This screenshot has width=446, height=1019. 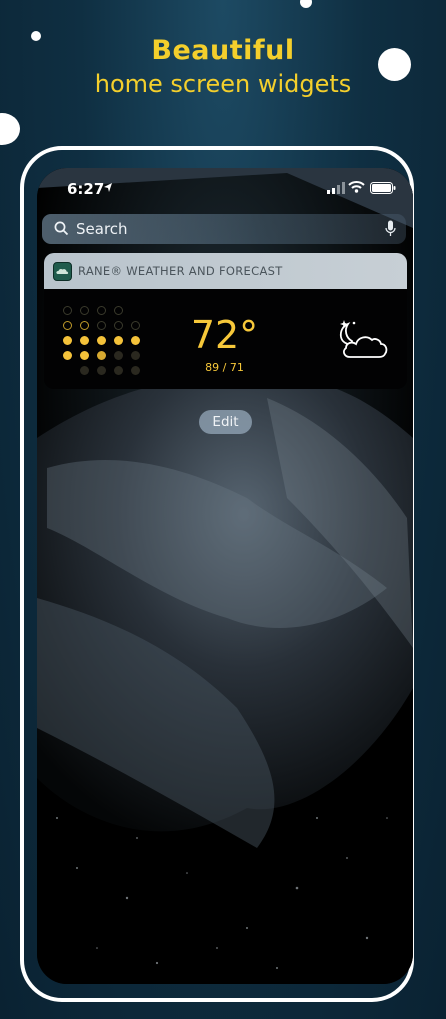 What do you see at coordinates (390, 229) in the screenshot?
I see `microphone-icon` at bounding box center [390, 229].